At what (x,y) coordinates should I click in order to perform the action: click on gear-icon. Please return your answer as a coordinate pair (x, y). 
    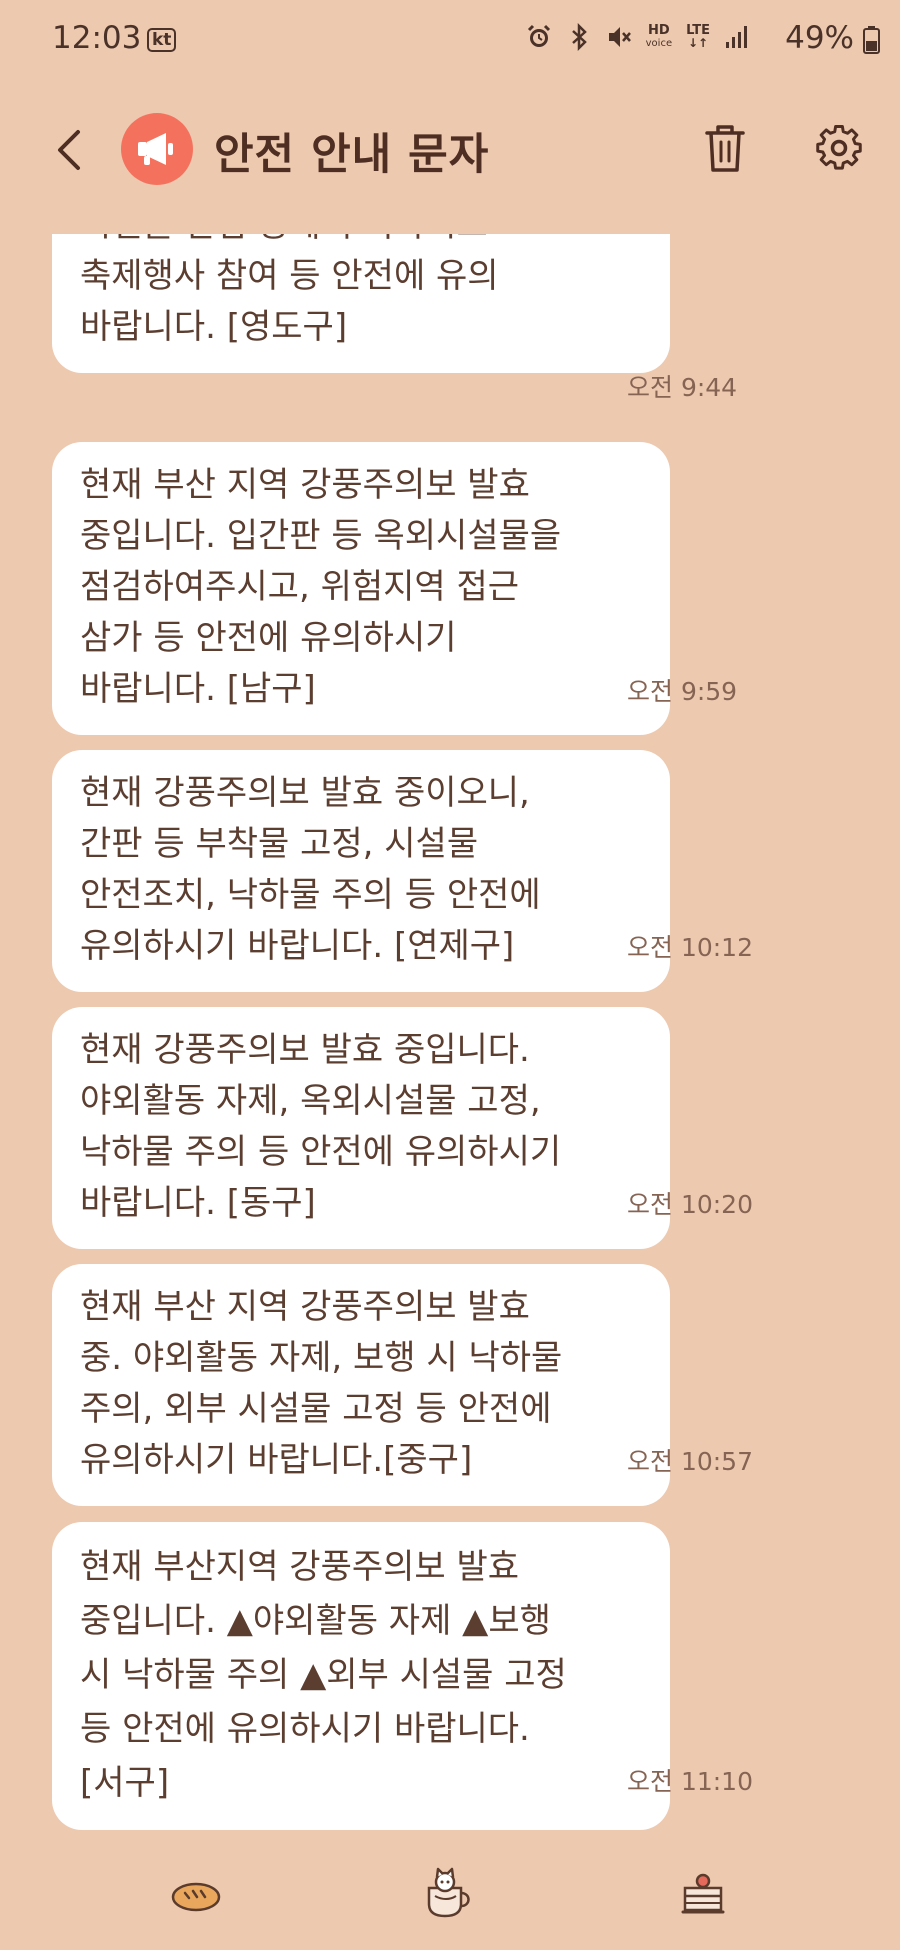
    Looking at the image, I should click on (839, 148).